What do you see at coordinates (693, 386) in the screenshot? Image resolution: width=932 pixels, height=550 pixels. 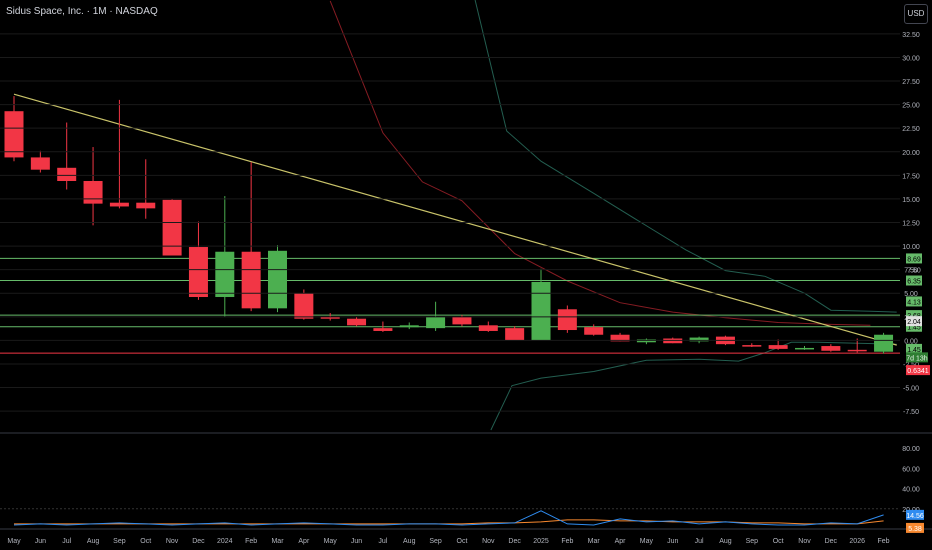 I see `lower-green-band` at bounding box center [693, 386].